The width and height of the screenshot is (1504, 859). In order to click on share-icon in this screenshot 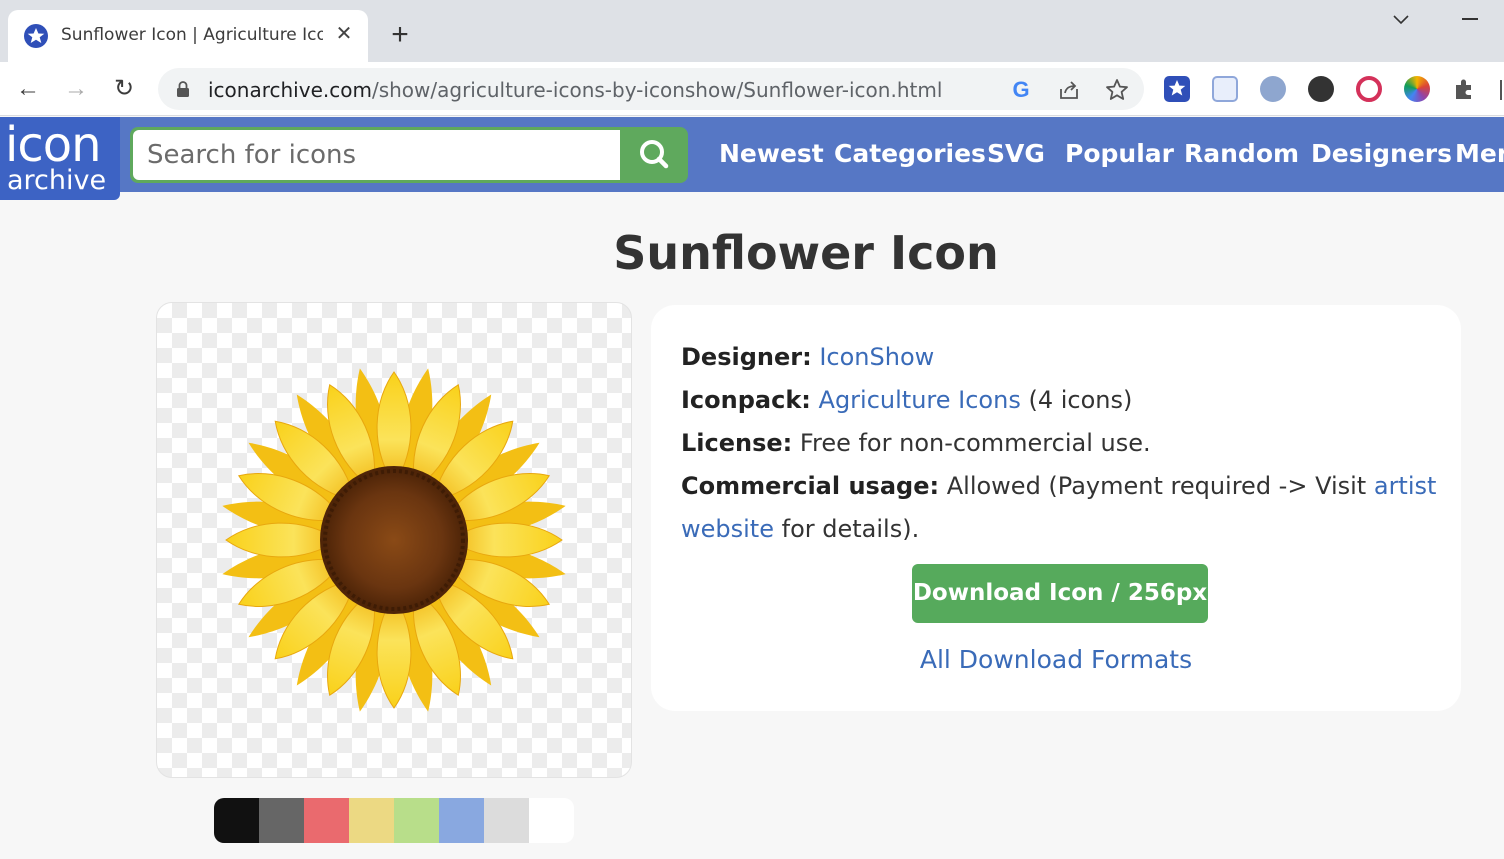, I will do `click(1069, 90)`.